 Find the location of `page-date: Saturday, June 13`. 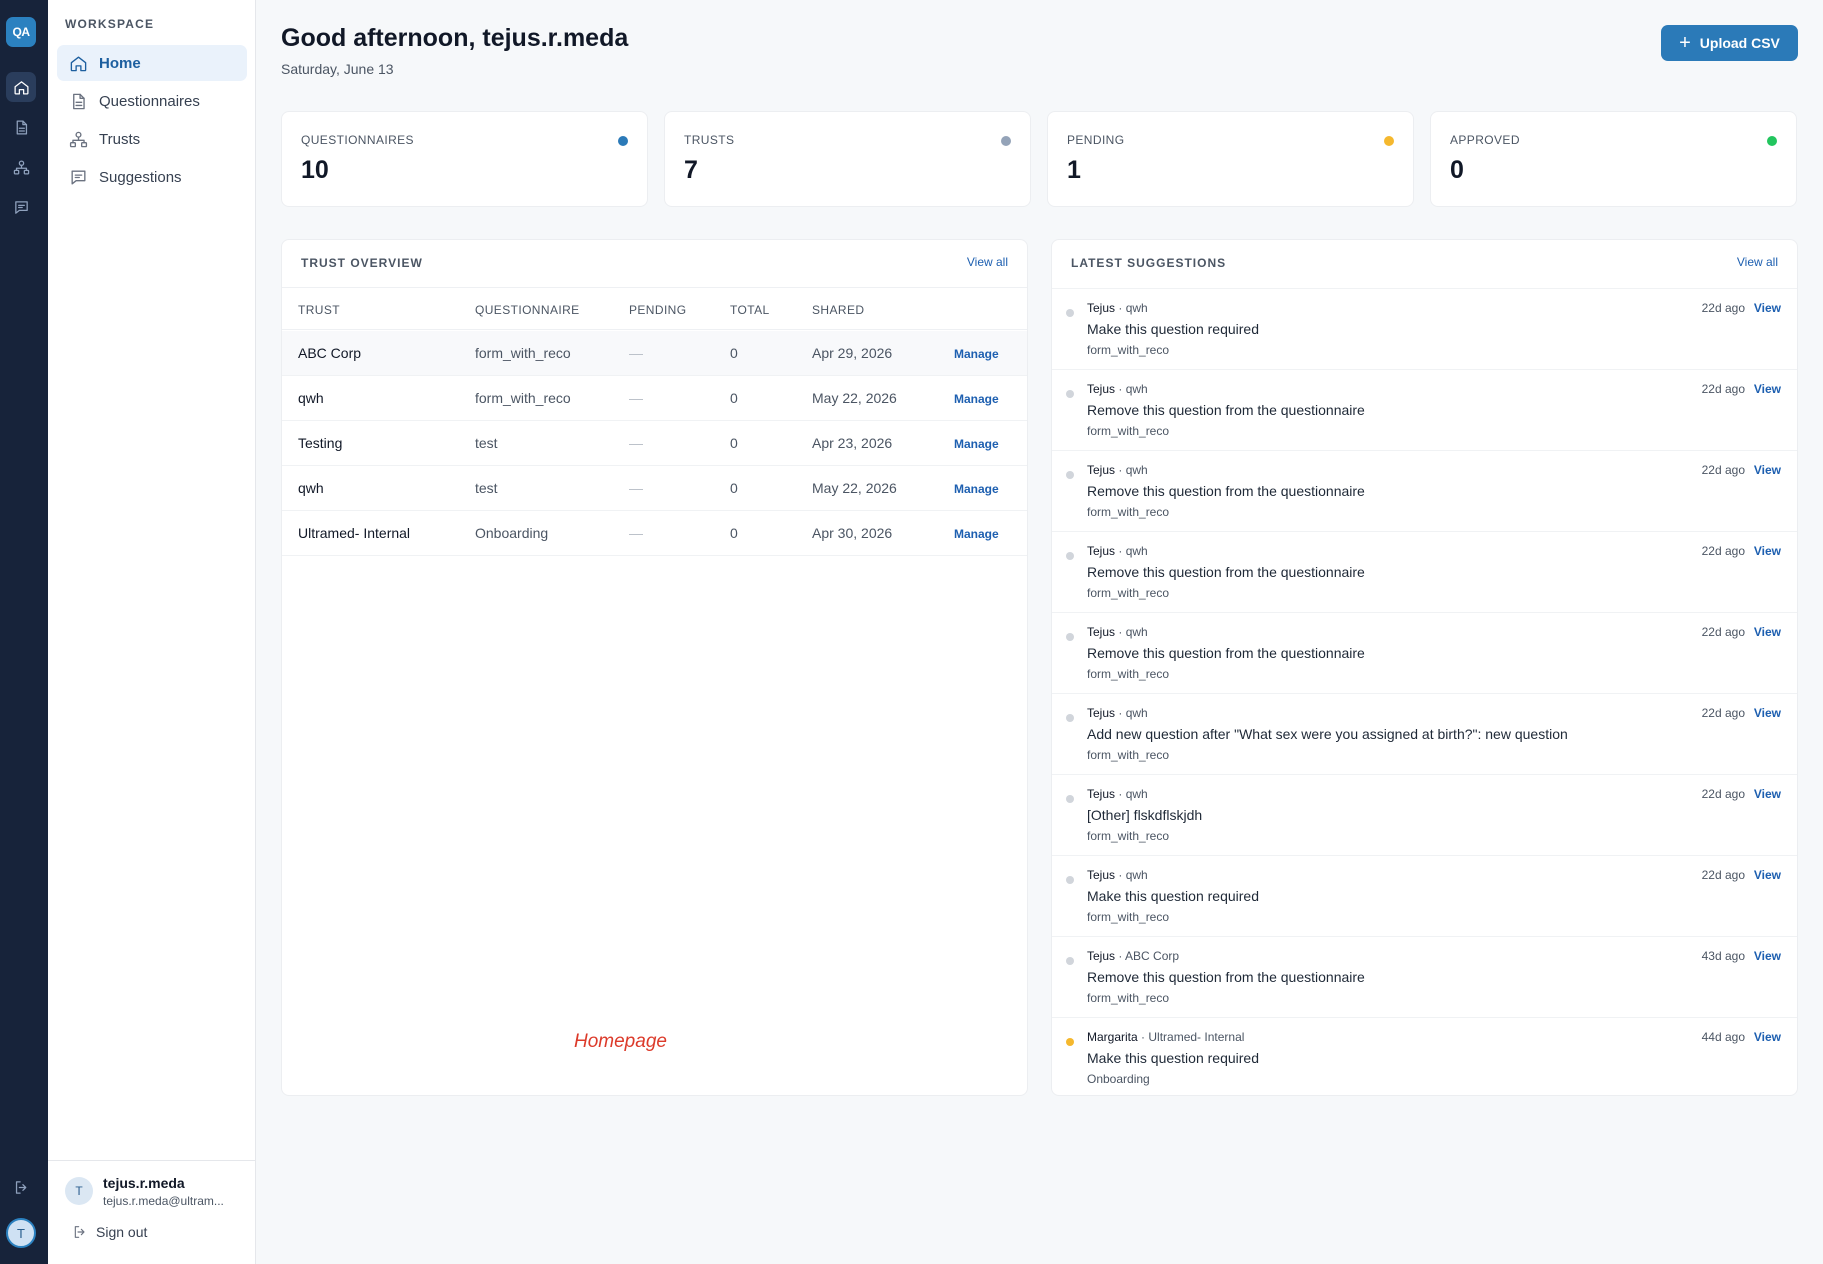

page-date: Saturday, June 13 is located at coordinates (337, 69).